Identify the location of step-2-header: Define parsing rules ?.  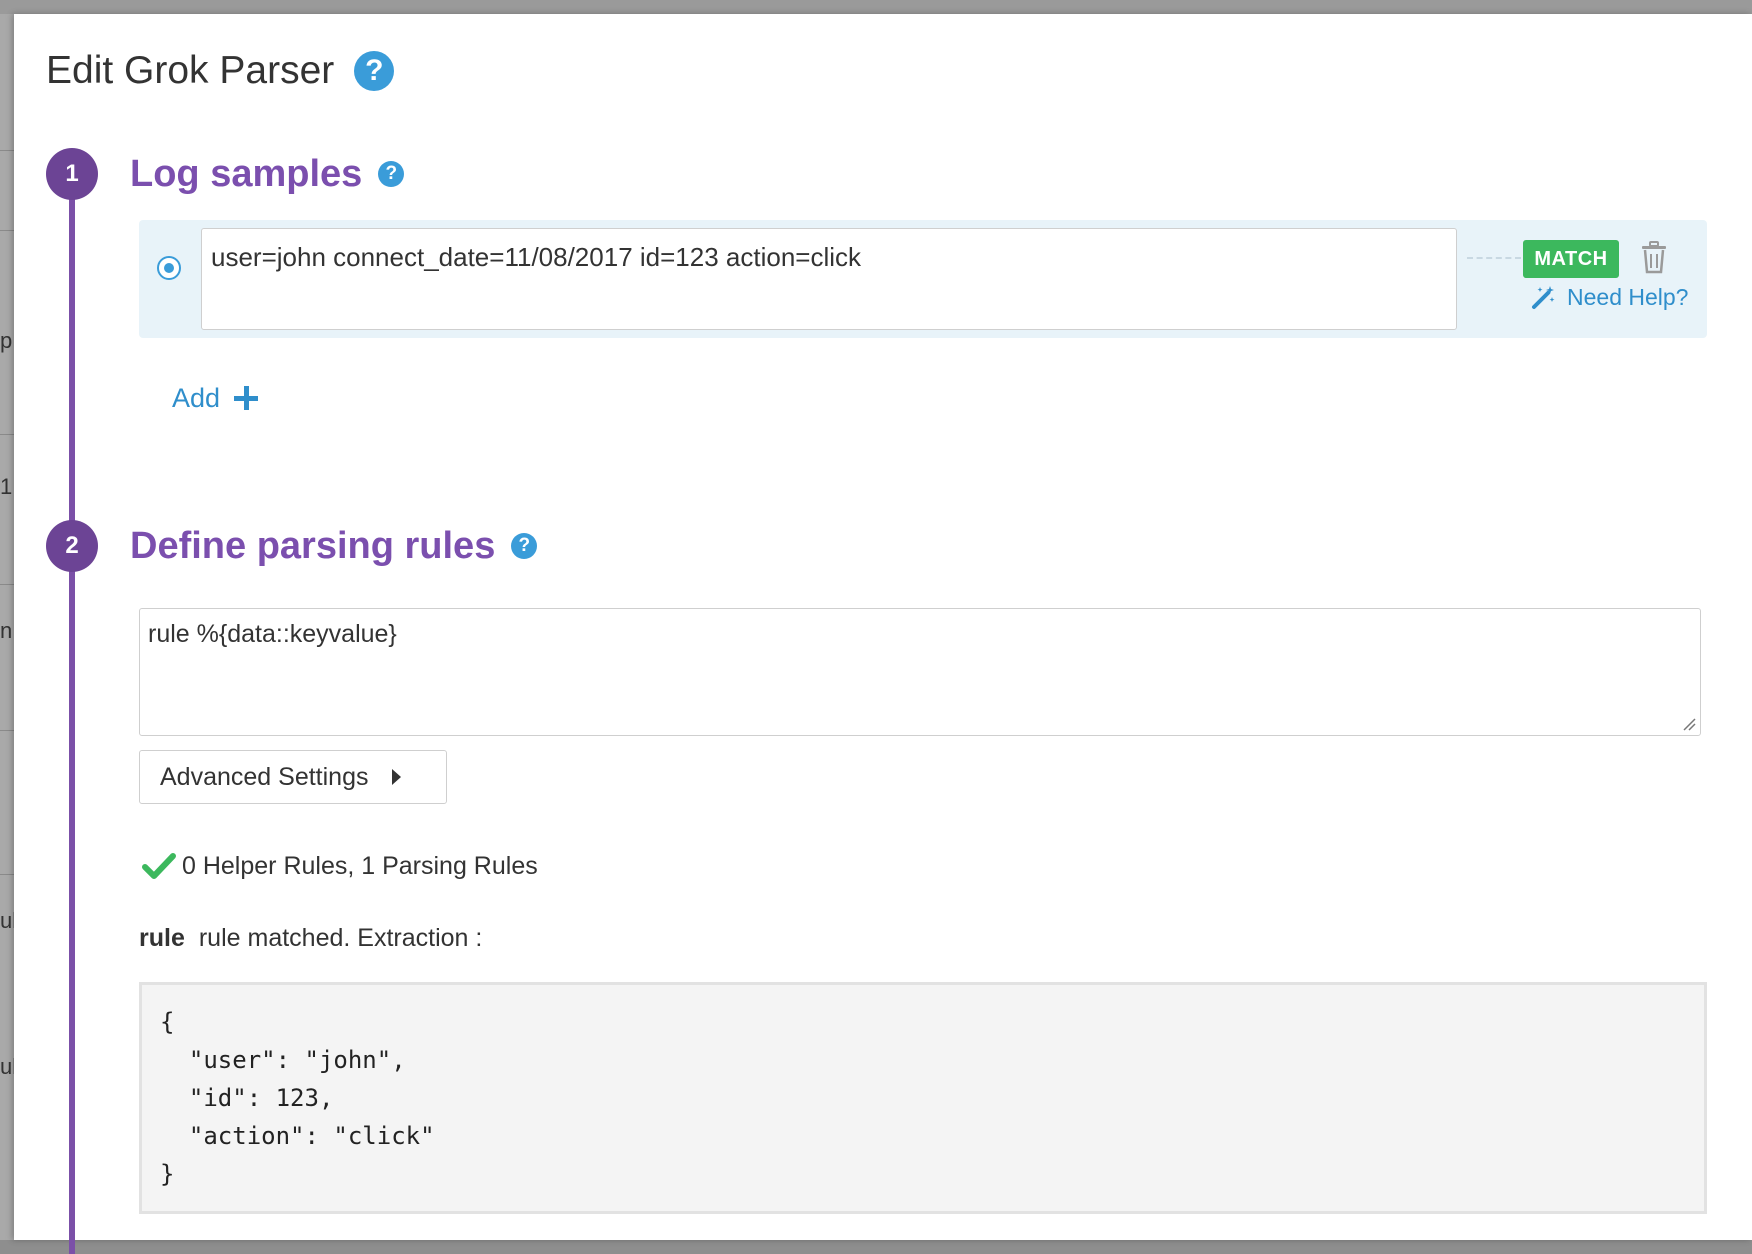
(334, 546).